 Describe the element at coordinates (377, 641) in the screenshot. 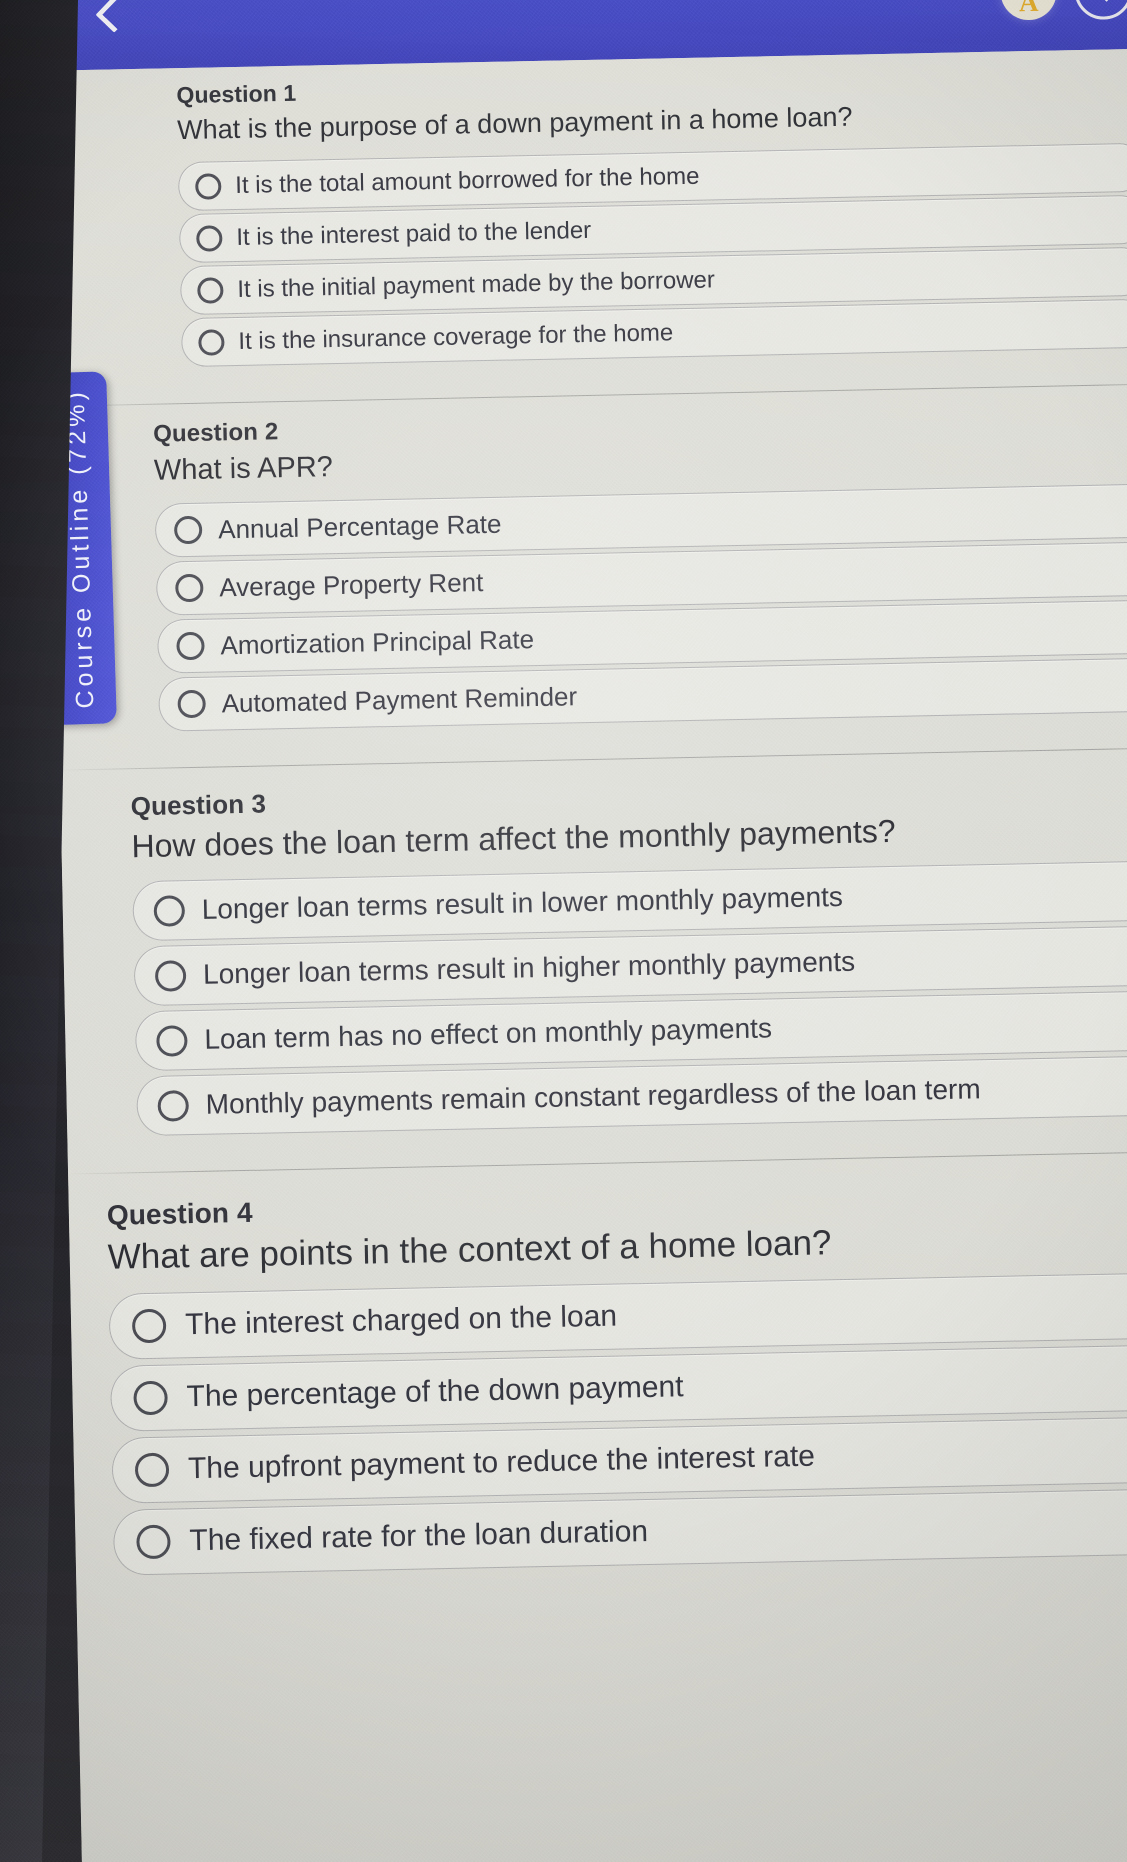

I see `option-label: Amortization Principal Rate` at that location.